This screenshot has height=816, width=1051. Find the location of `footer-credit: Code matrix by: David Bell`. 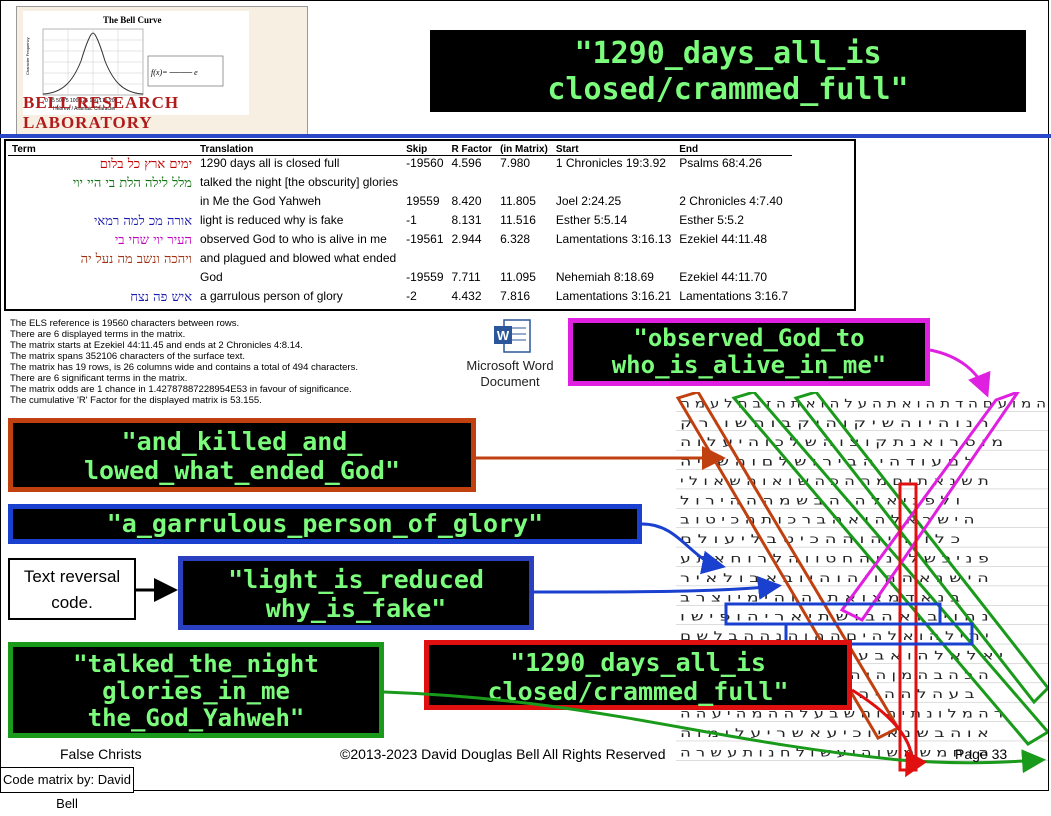

footer-credit: Code matrix by: David Bell is located at coordinates (67, 789).